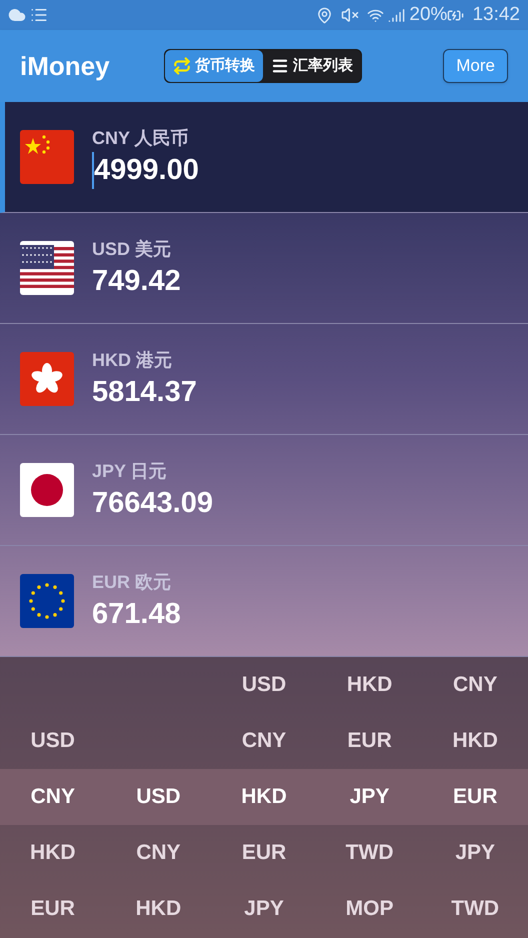 This screenshot has height=938, width=528. What do you see at coordinates (350, 15) in the screenshot?
I see `mute-icon` at bounding box center [350, 15].